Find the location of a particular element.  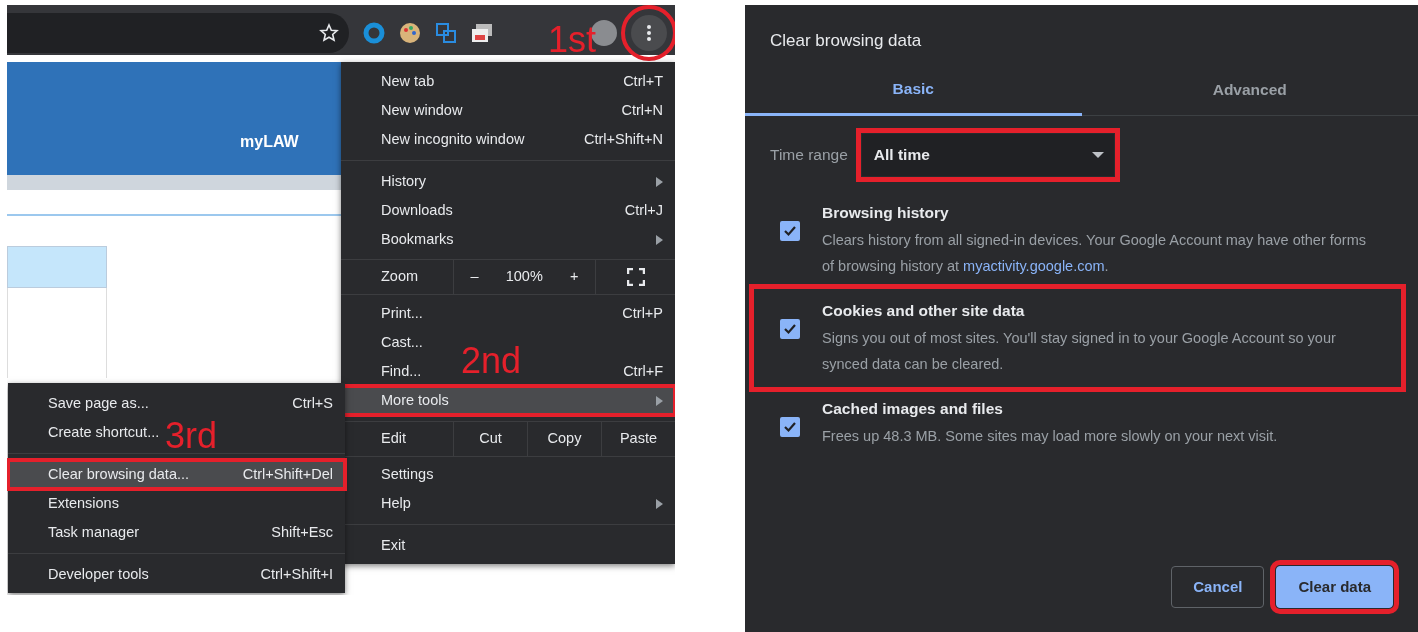

fullscreen-icon is located at coordinates (635, 277).